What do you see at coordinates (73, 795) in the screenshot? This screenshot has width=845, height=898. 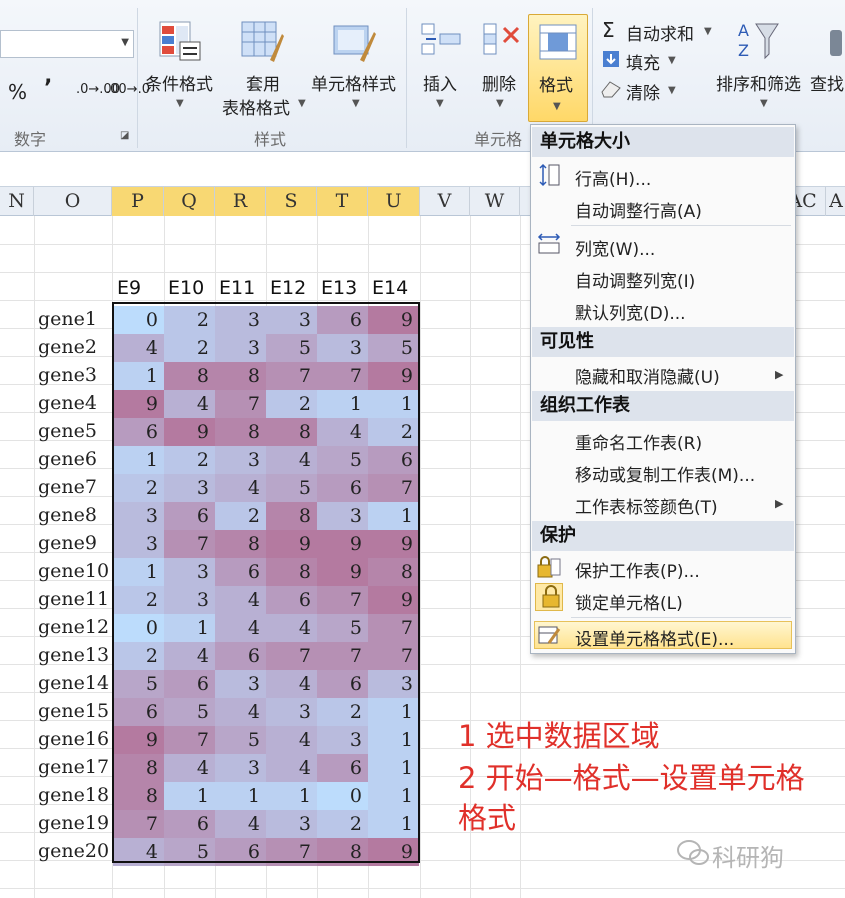 I see `gene-label: gene18` at bounding box center [73, 795].